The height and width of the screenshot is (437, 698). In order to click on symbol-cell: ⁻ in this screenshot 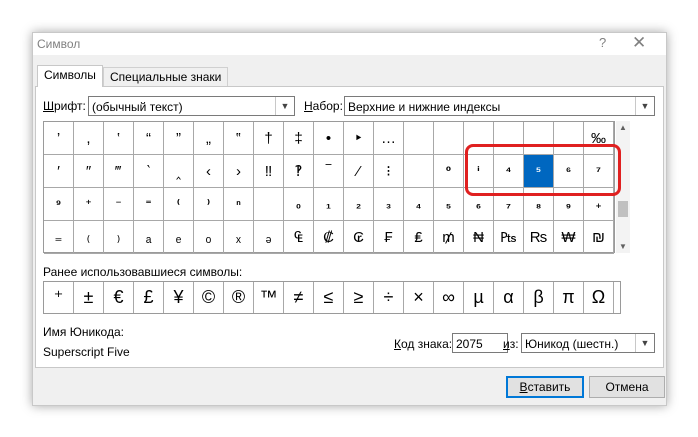, I will do `click(119, 204)`.